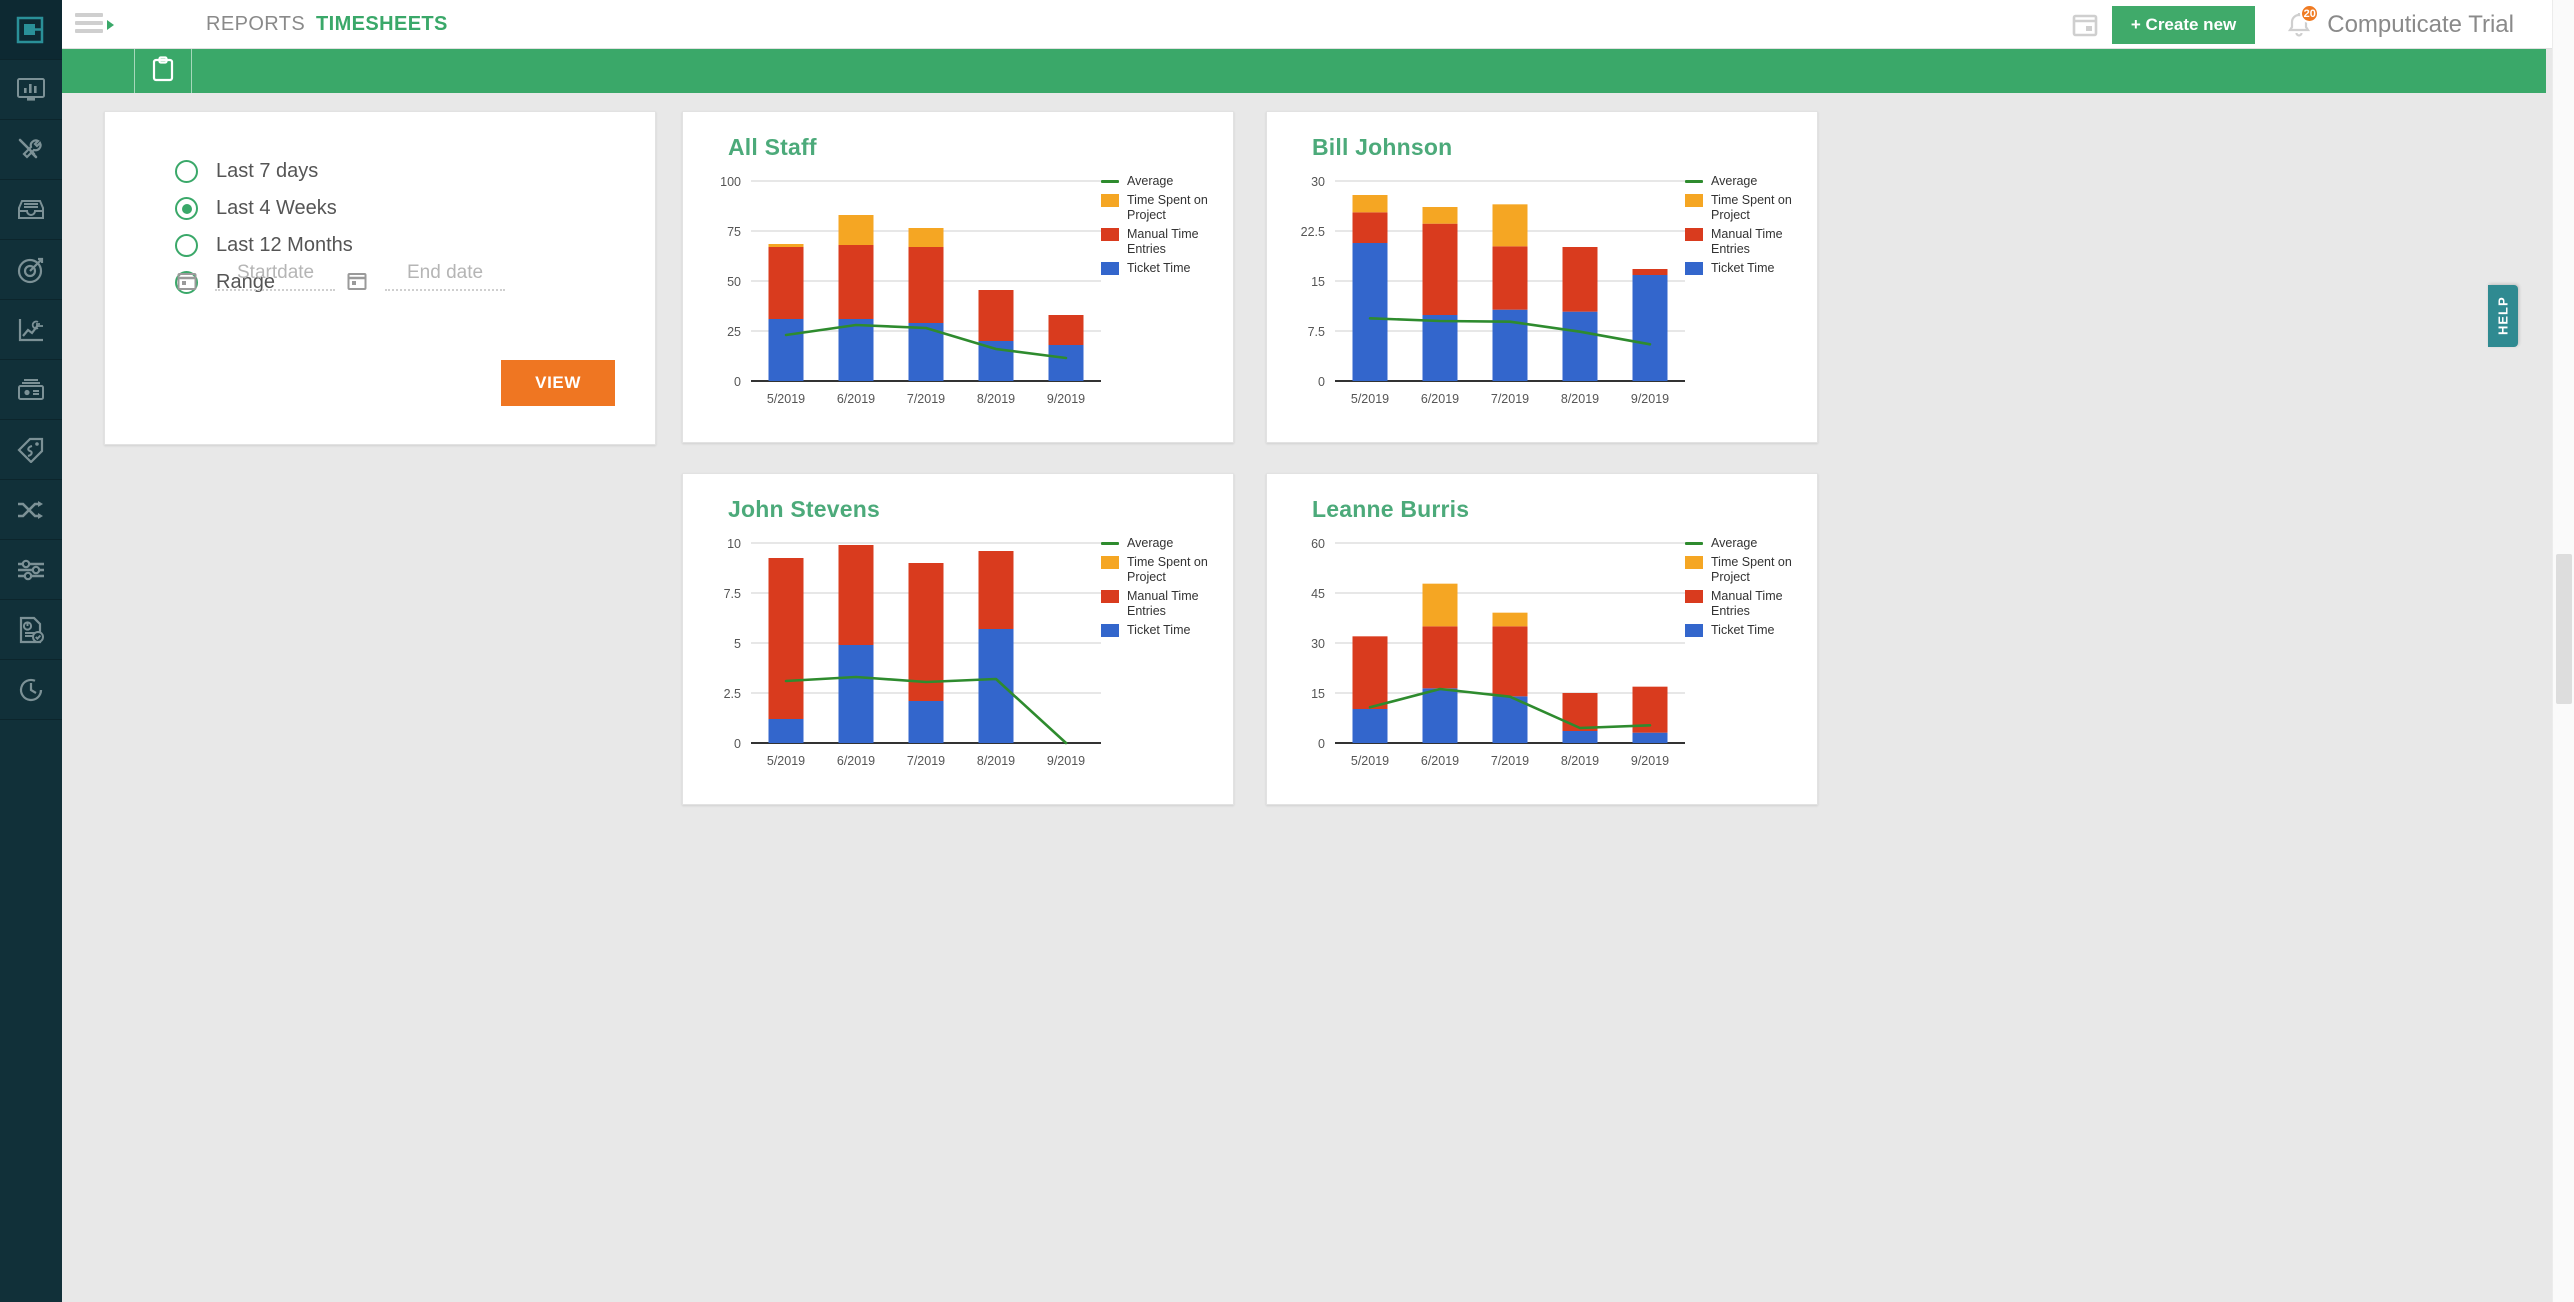  What do you see at coordinates (926, 399) in the screenshot?
I see `svg-text: 7/2019` at bounding box center [926, 399].